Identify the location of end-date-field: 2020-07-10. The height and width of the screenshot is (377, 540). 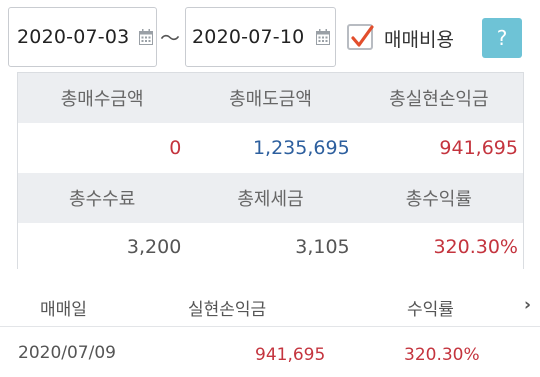
(260, 37).